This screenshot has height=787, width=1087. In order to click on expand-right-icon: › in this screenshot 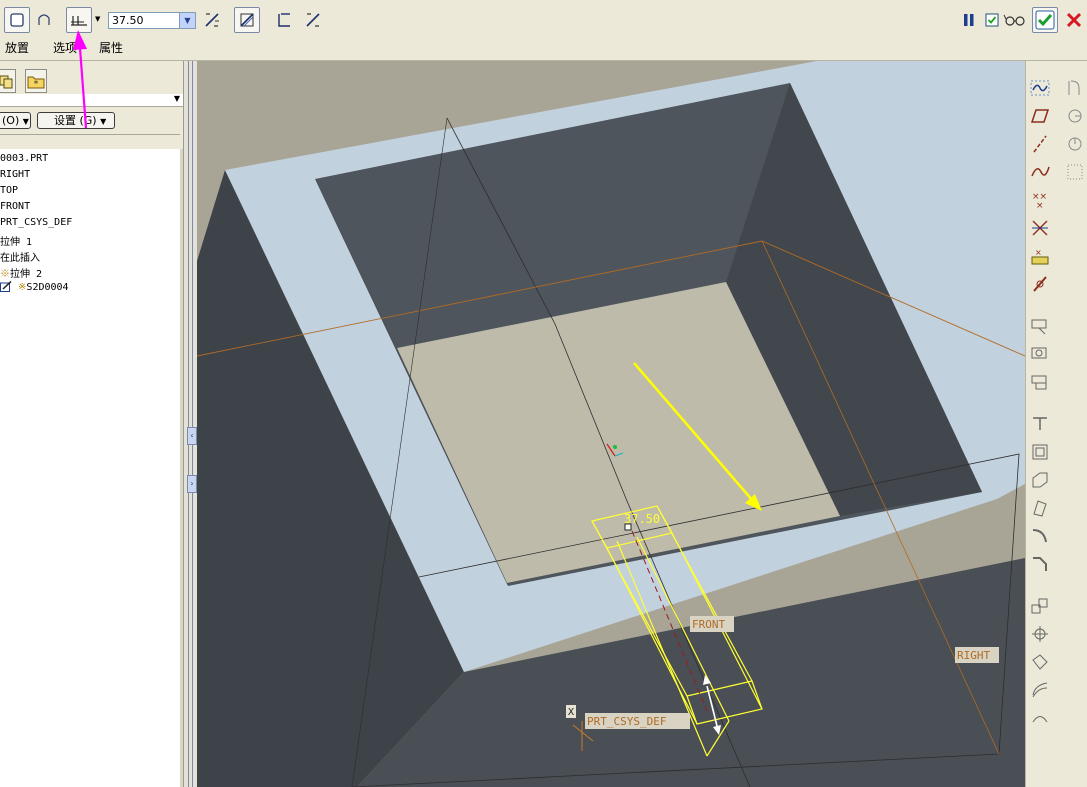, I will do `click(192, 484)`.